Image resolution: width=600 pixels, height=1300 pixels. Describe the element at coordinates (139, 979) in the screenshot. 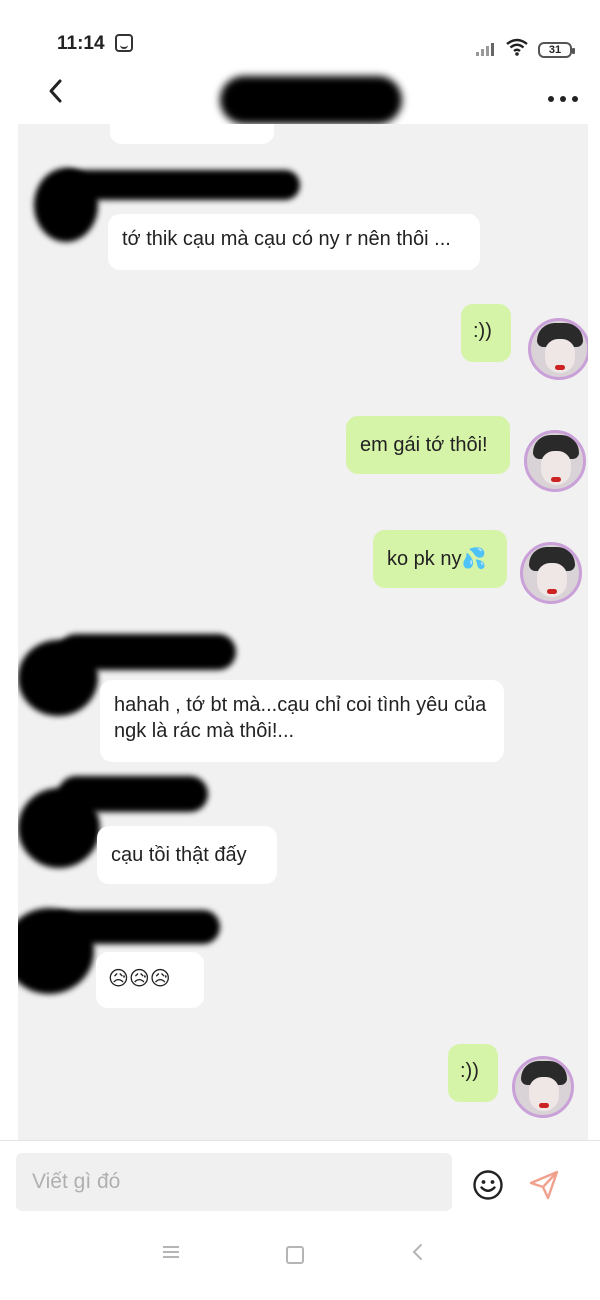

I see `message-text: 😥😥😥` at that location.